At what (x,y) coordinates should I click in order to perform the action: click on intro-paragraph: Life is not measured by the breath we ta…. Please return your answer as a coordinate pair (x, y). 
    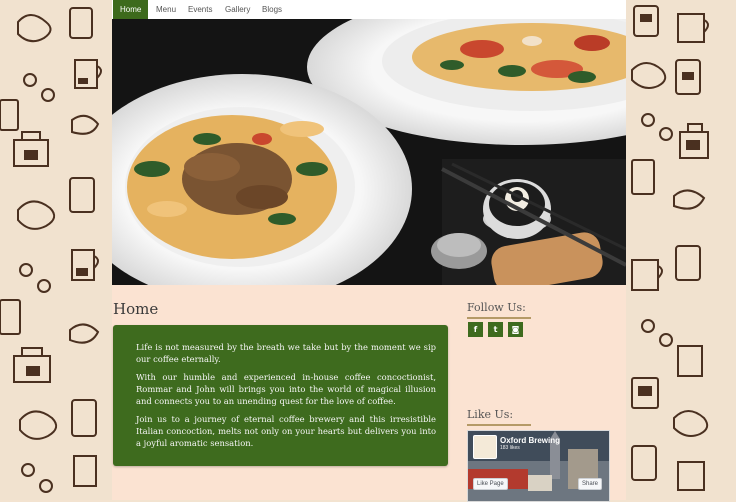
    Looking at the image, I should click on (286, 353).